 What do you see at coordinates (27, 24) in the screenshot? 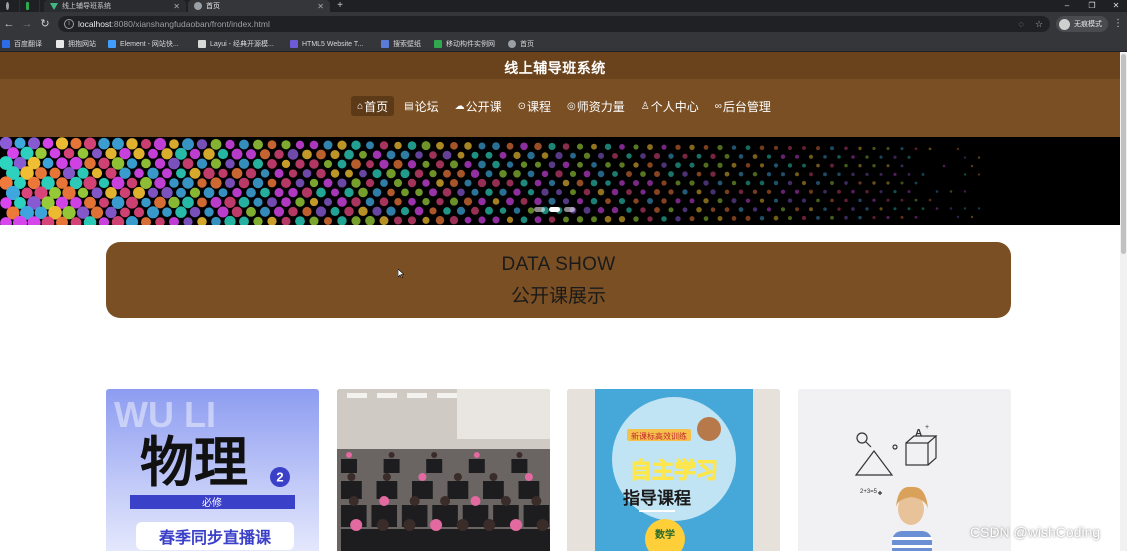
I see `forward-button: →` at bounding box center [27, 24].